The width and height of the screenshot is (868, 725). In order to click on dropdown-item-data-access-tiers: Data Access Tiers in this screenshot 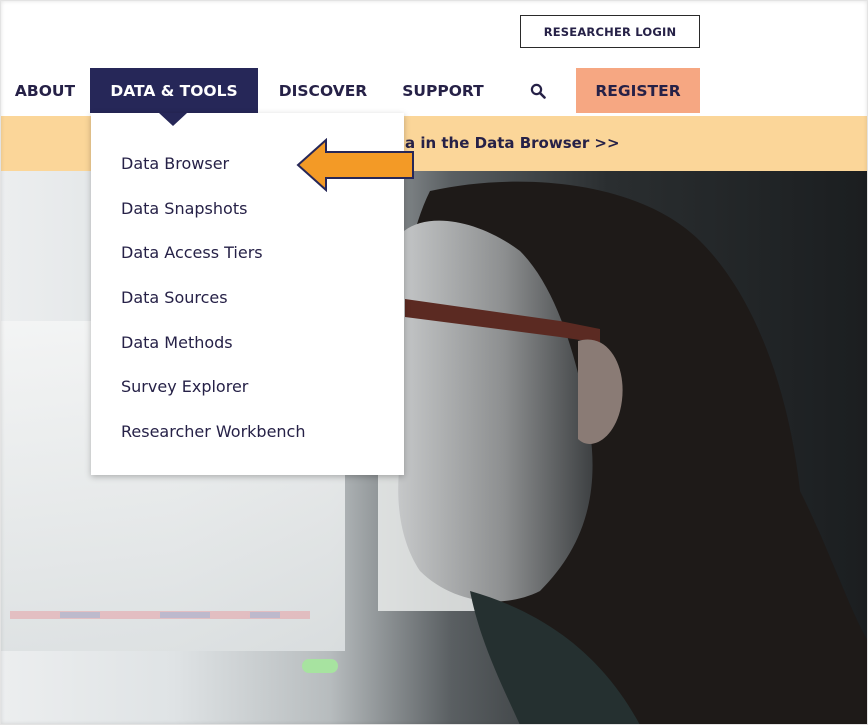, I will do `click(247, 264)`.